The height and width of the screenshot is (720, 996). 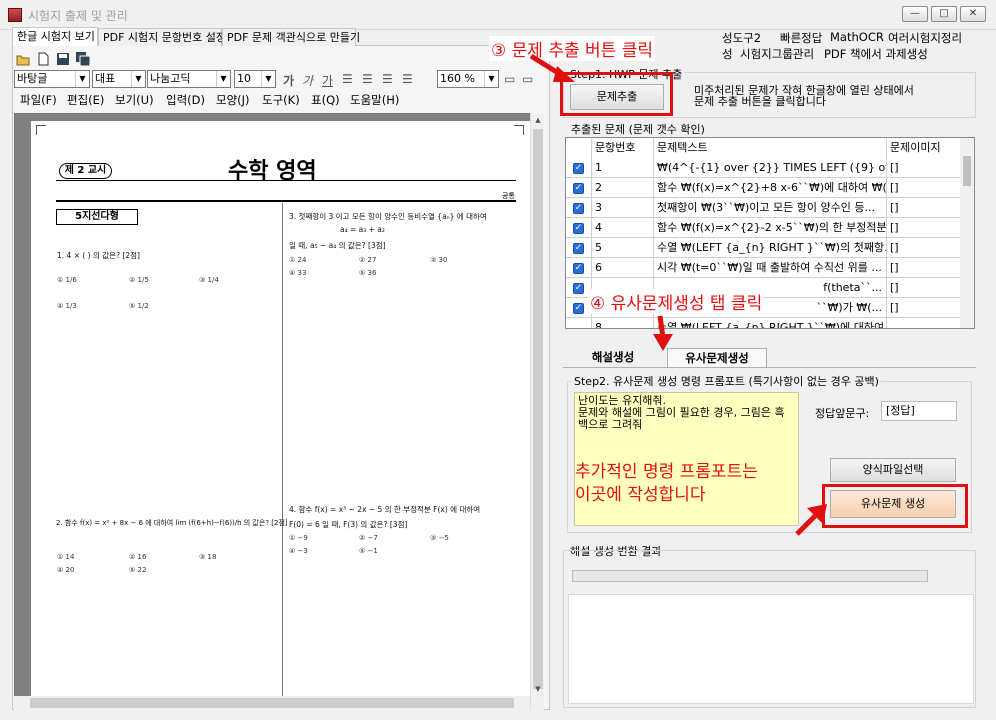 I want to click on row-number: 4, so click(x=623, y=228).